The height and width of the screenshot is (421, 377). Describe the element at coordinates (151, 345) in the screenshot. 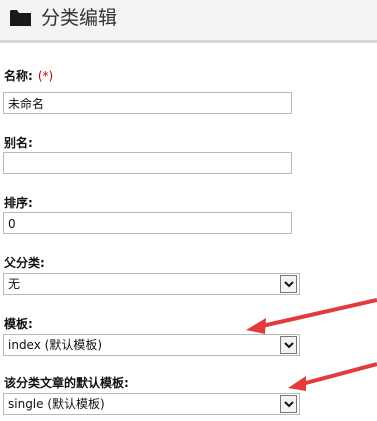

I see `template-select: index (默认模板)` at that location.